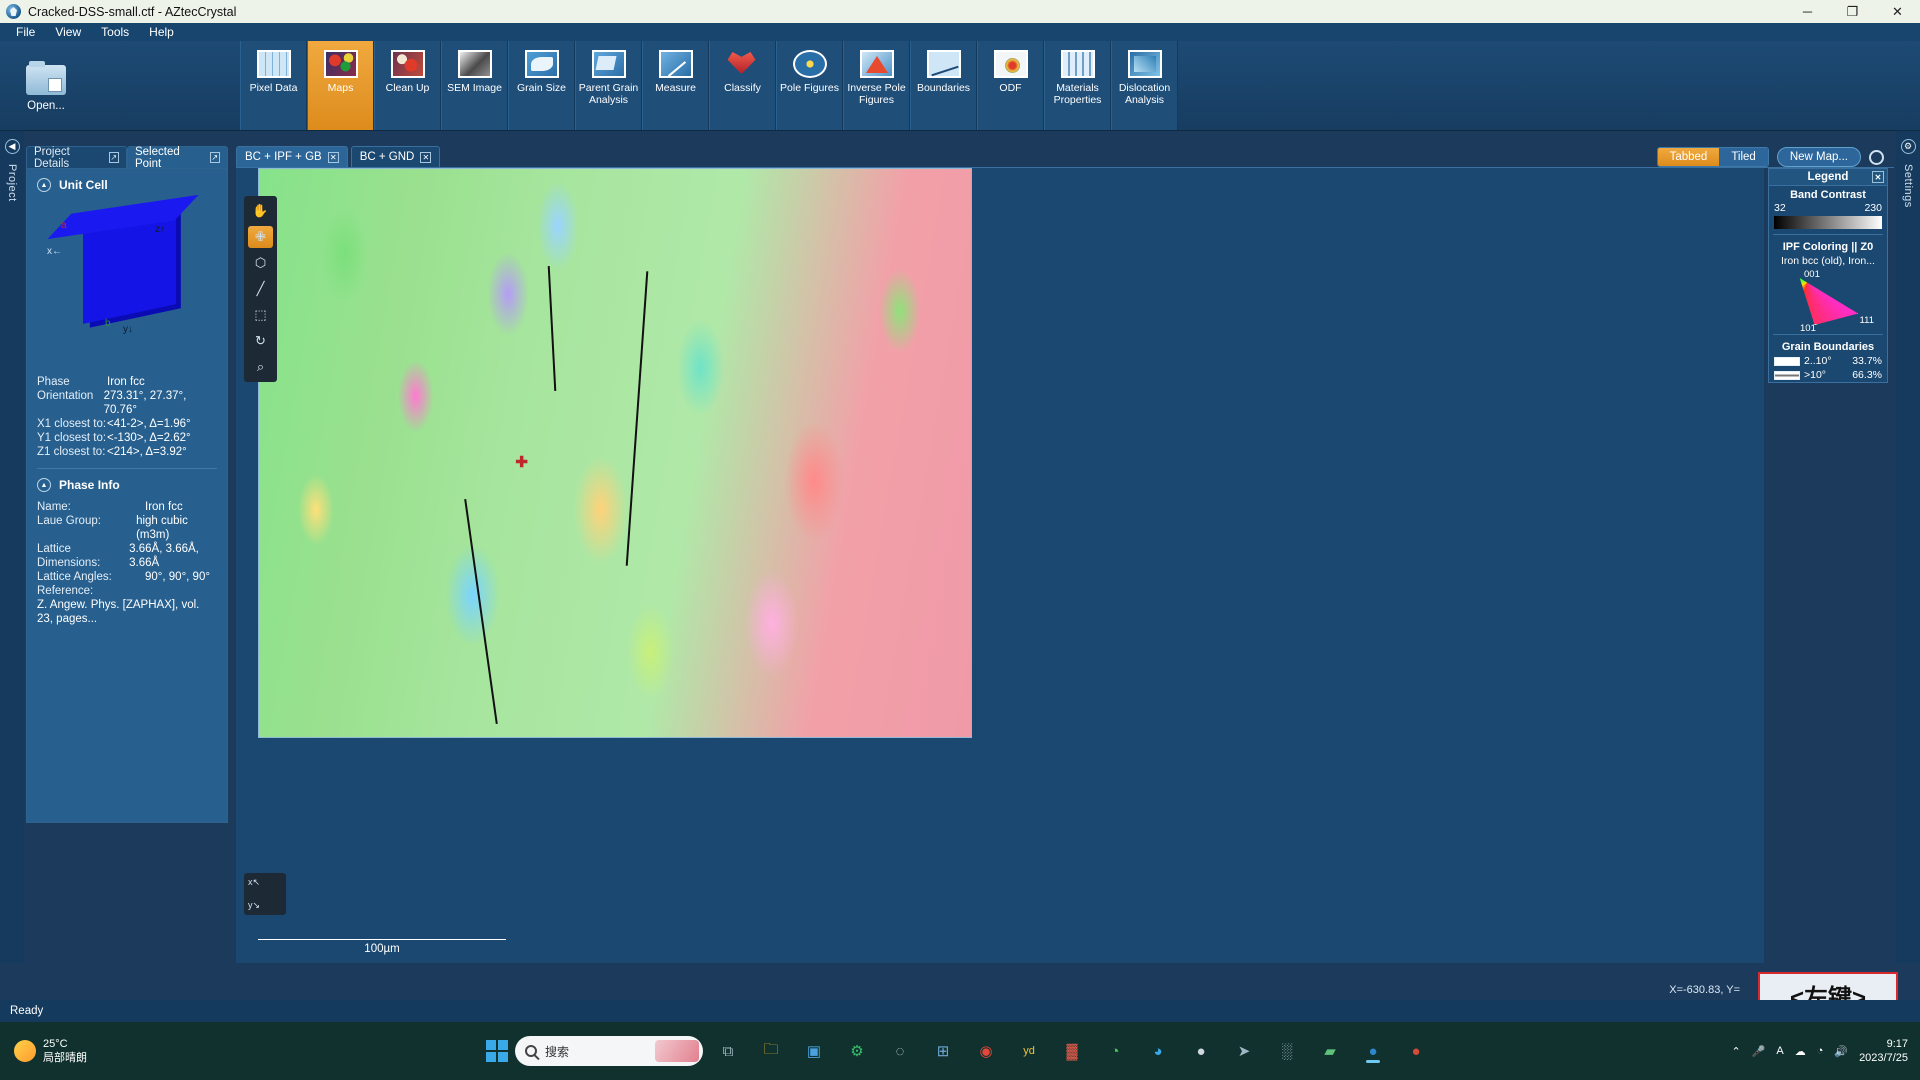 Image resolution: width=1920 pixels, height=1080 pixels. What do you see at coordinates (115, 32) in the screenshot?
I see `menu-item-tools: Tools` at bounding box center [115, 32].